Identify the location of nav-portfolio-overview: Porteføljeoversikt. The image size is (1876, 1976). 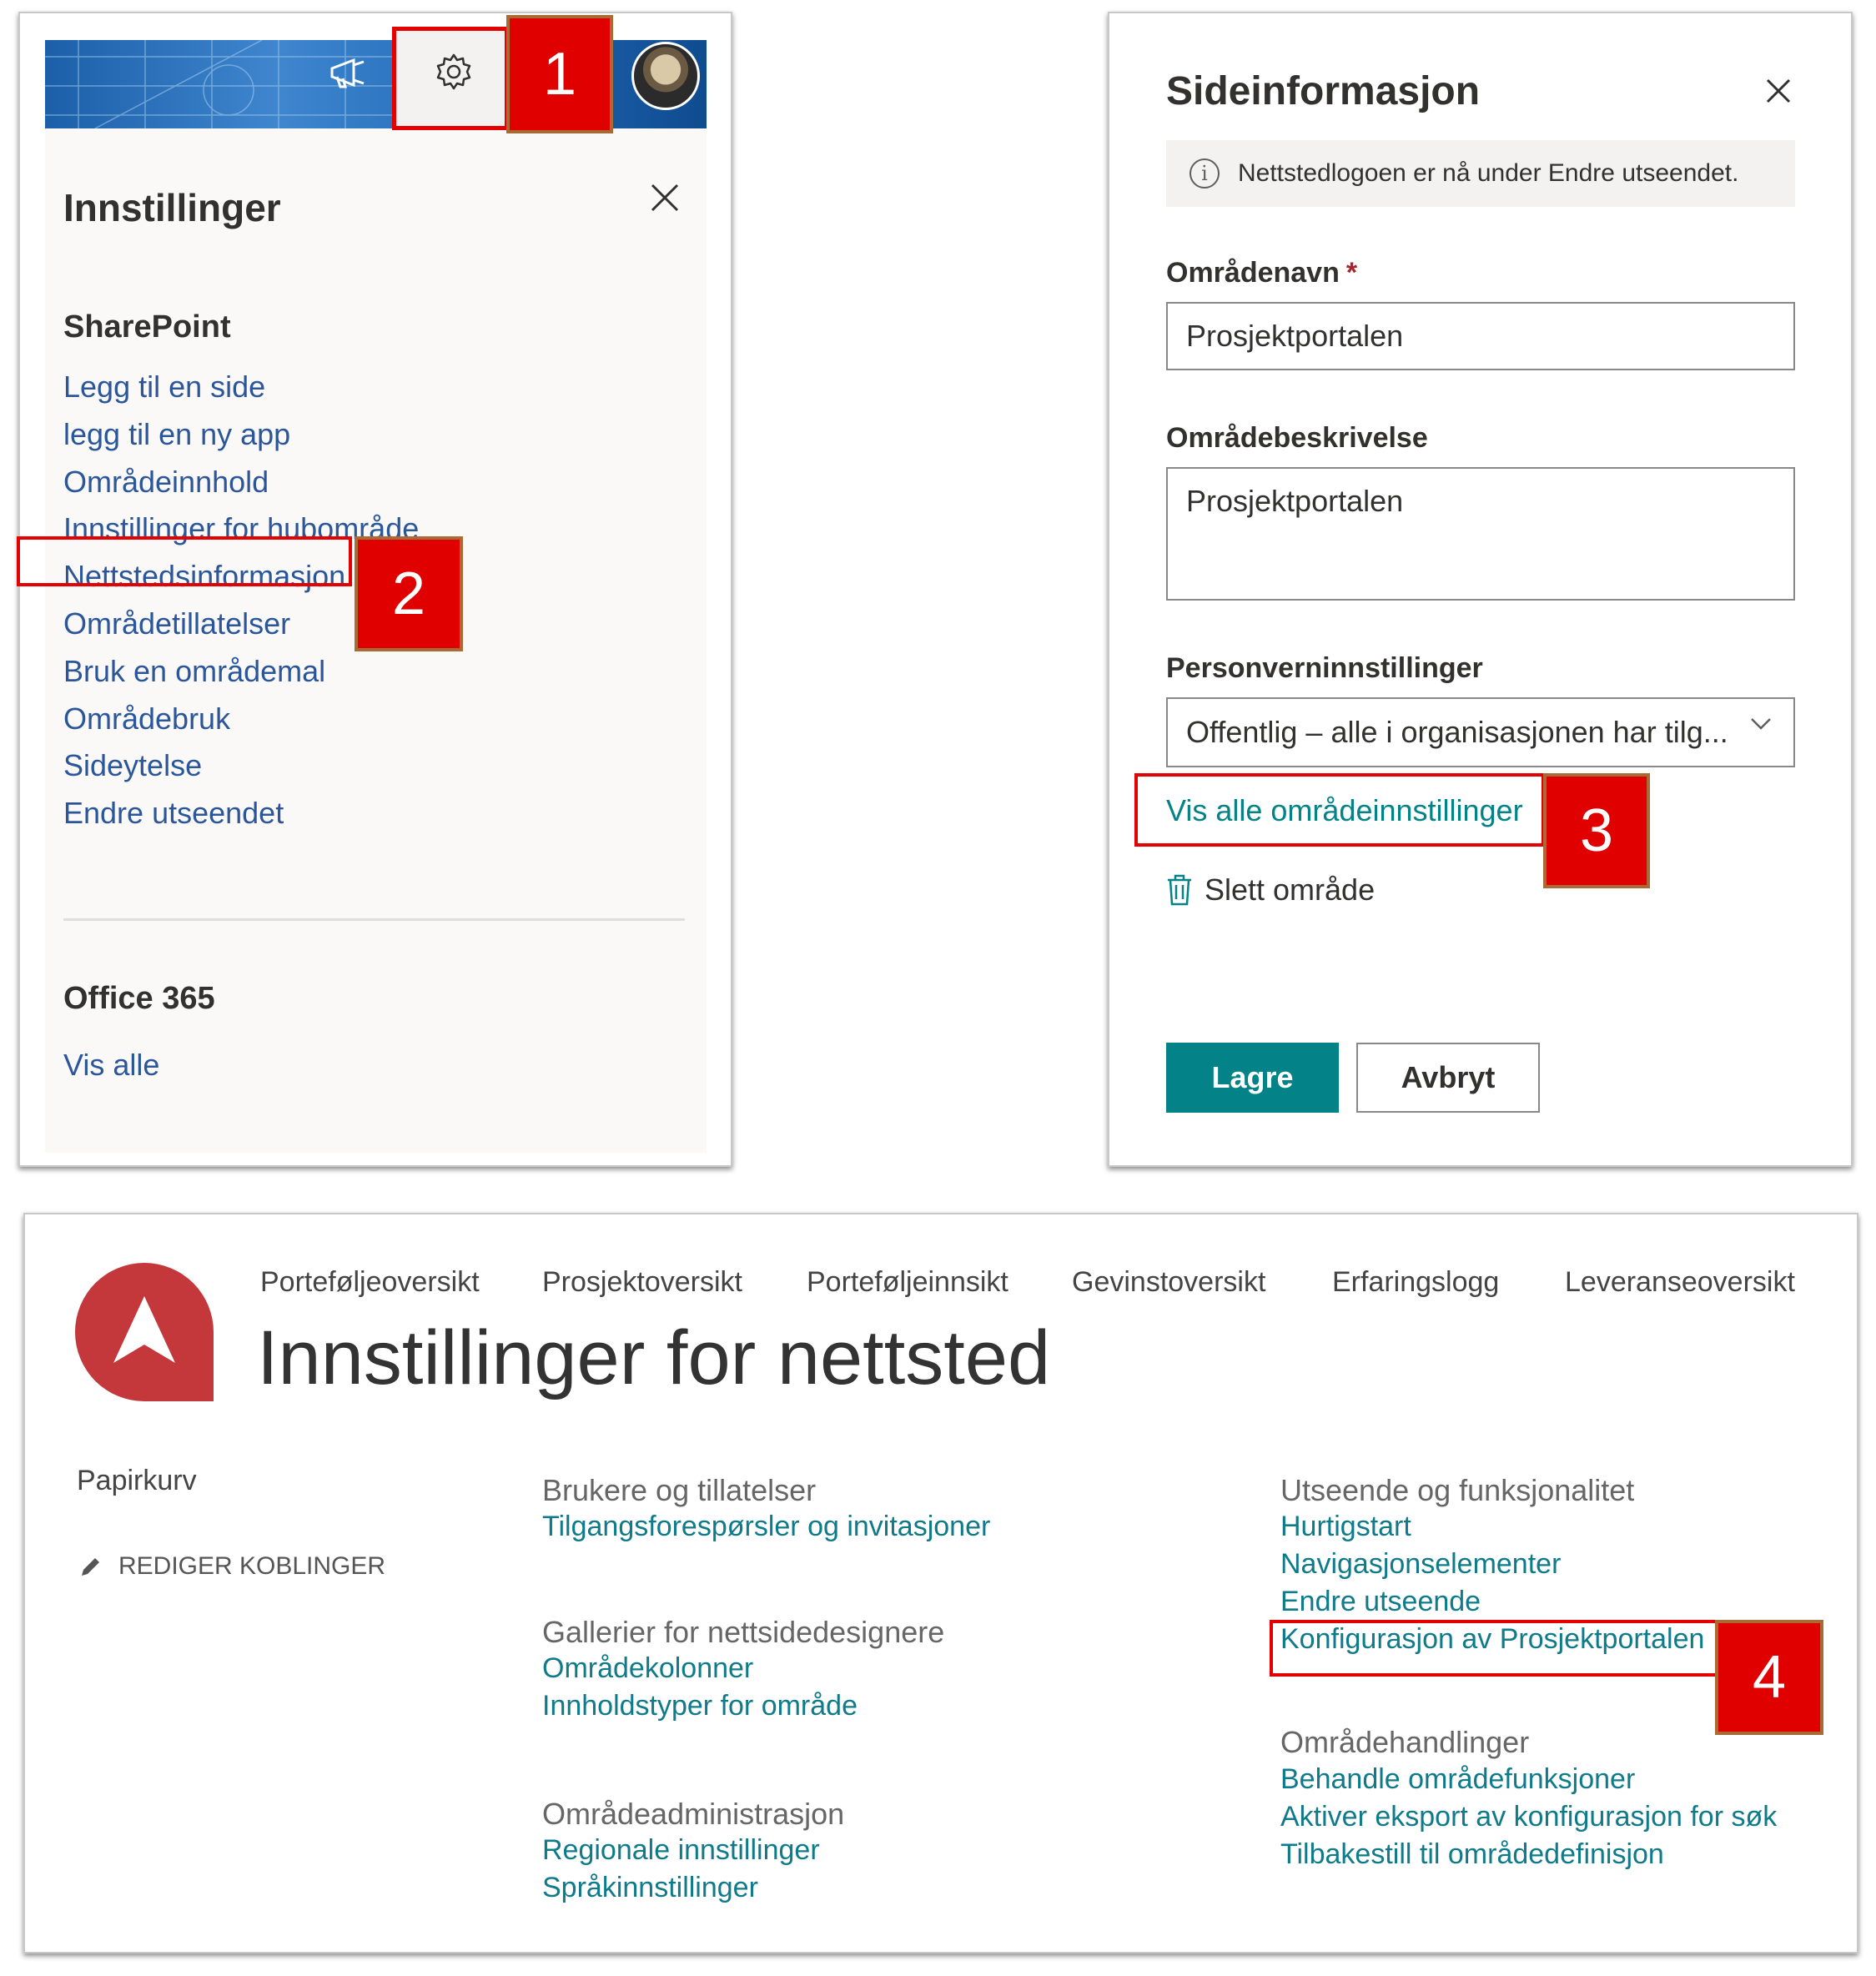
(370, 1282).